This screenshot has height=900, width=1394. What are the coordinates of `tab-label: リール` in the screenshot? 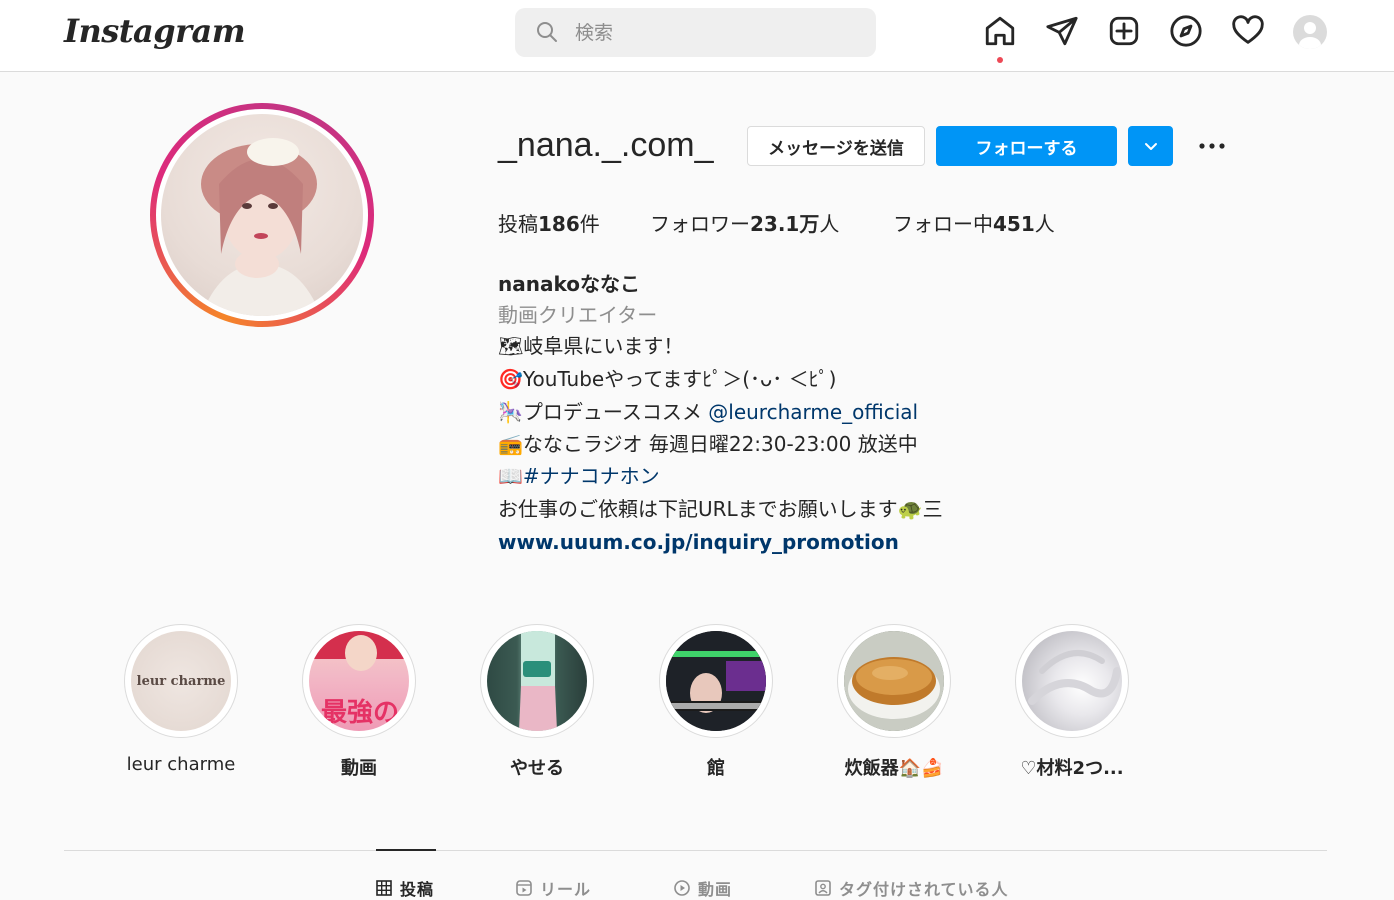 It's located at (566, 889).